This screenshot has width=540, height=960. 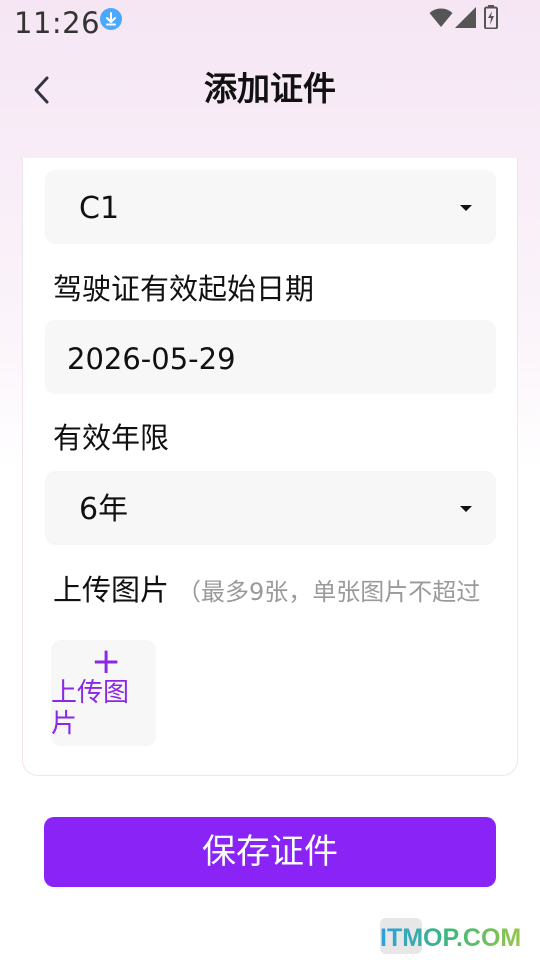 What do you see at coordinates (441, 17) in the screenshot?
I see `wifi-icon` at bounding box center [441, 17].